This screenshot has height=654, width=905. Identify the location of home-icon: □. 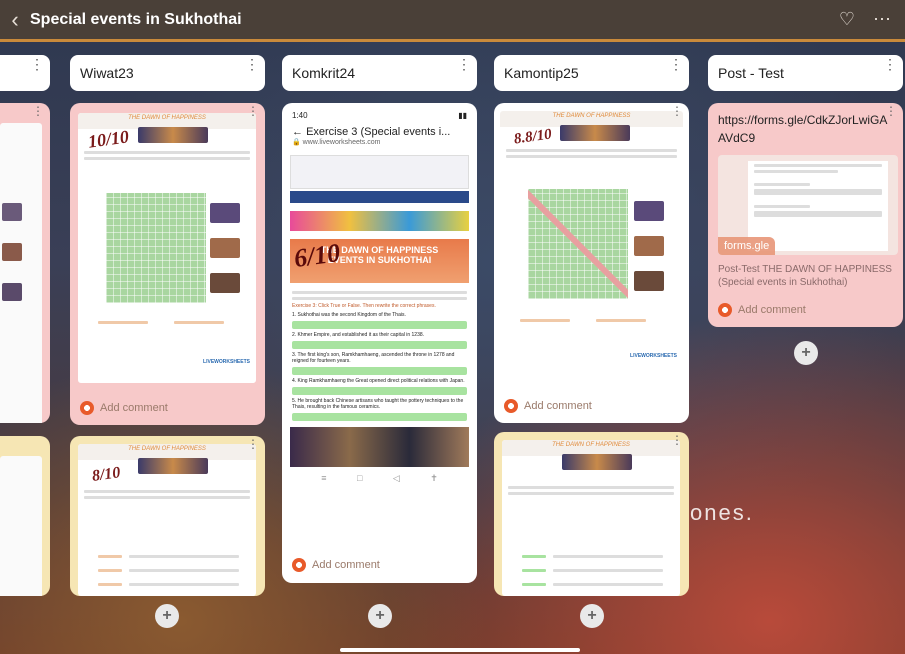
(359, 478).